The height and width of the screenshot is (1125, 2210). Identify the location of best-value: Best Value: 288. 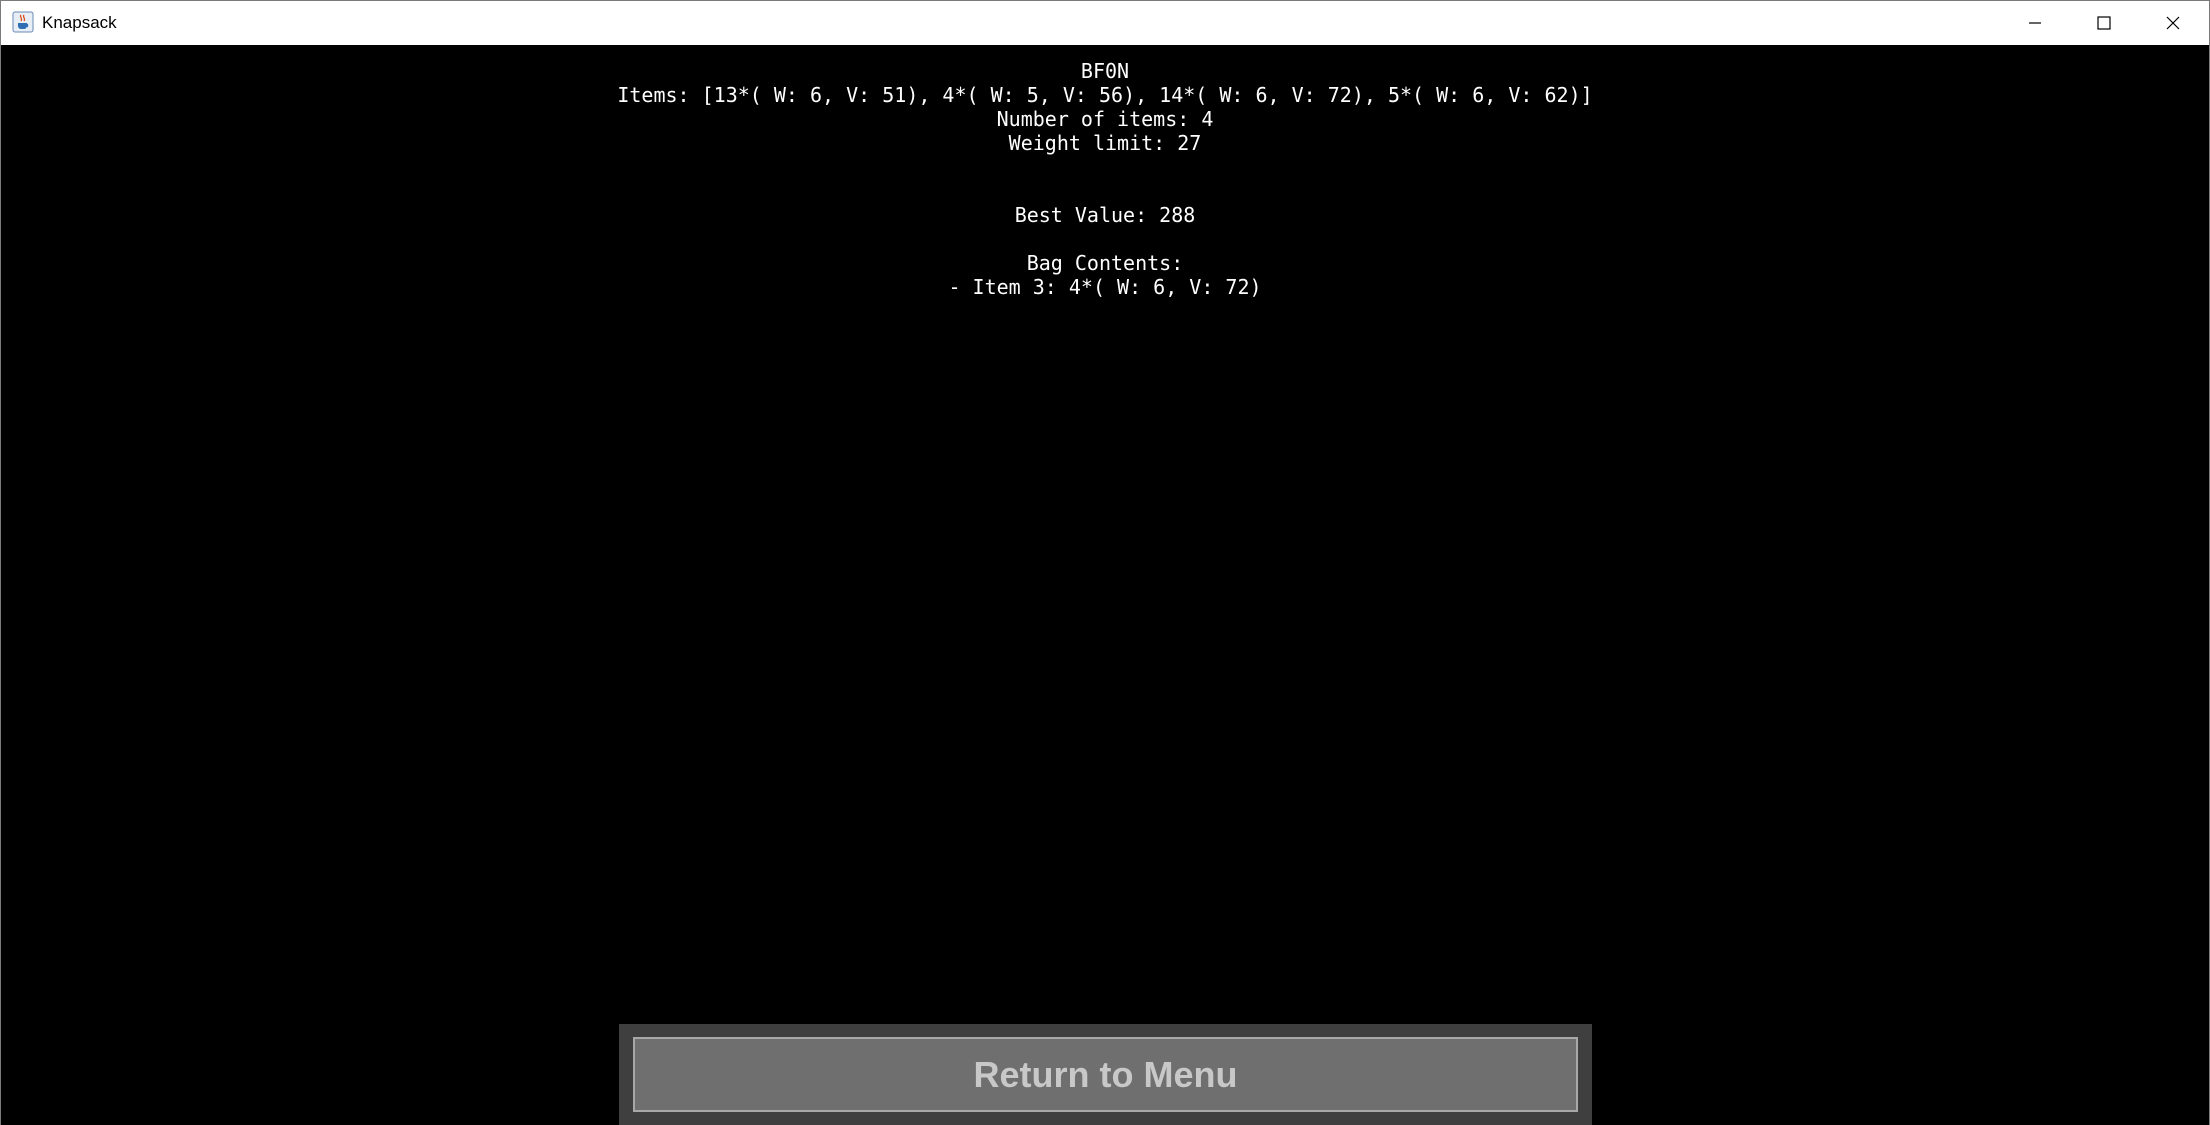
(1105, 215).